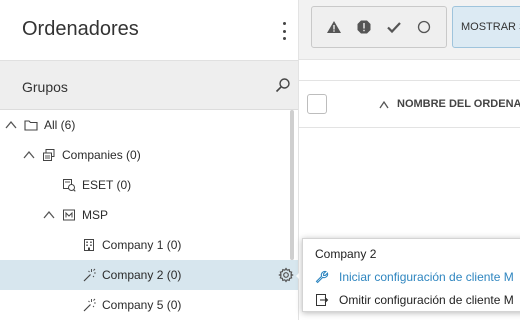 The height and width of the screenshot is (320, 520). What do you see at coordinates (107, 185) in the screenshot?
I see `tree-item-label: ESET (0)` at bounding box center [107, 185].